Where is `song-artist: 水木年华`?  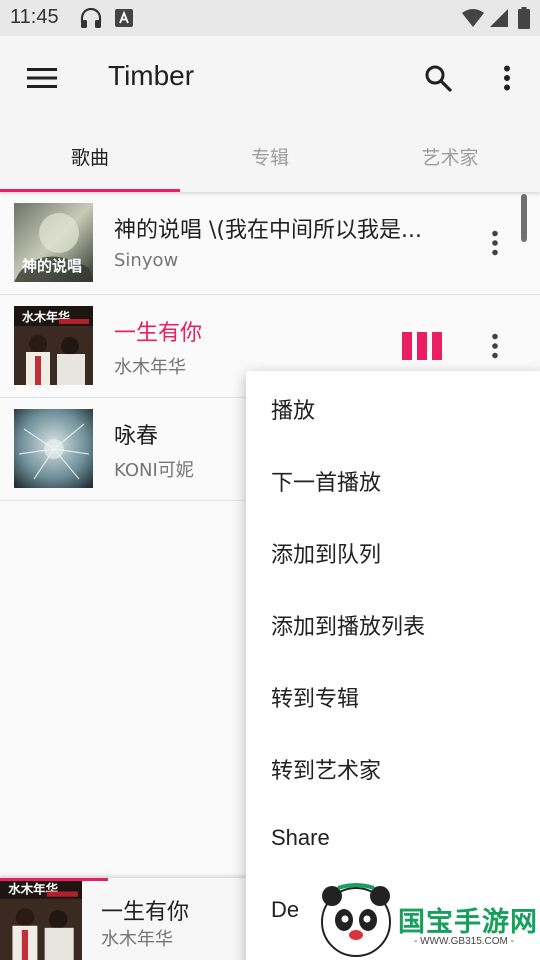
song-artist: 水木年华 is located at coordinates (150, 367).